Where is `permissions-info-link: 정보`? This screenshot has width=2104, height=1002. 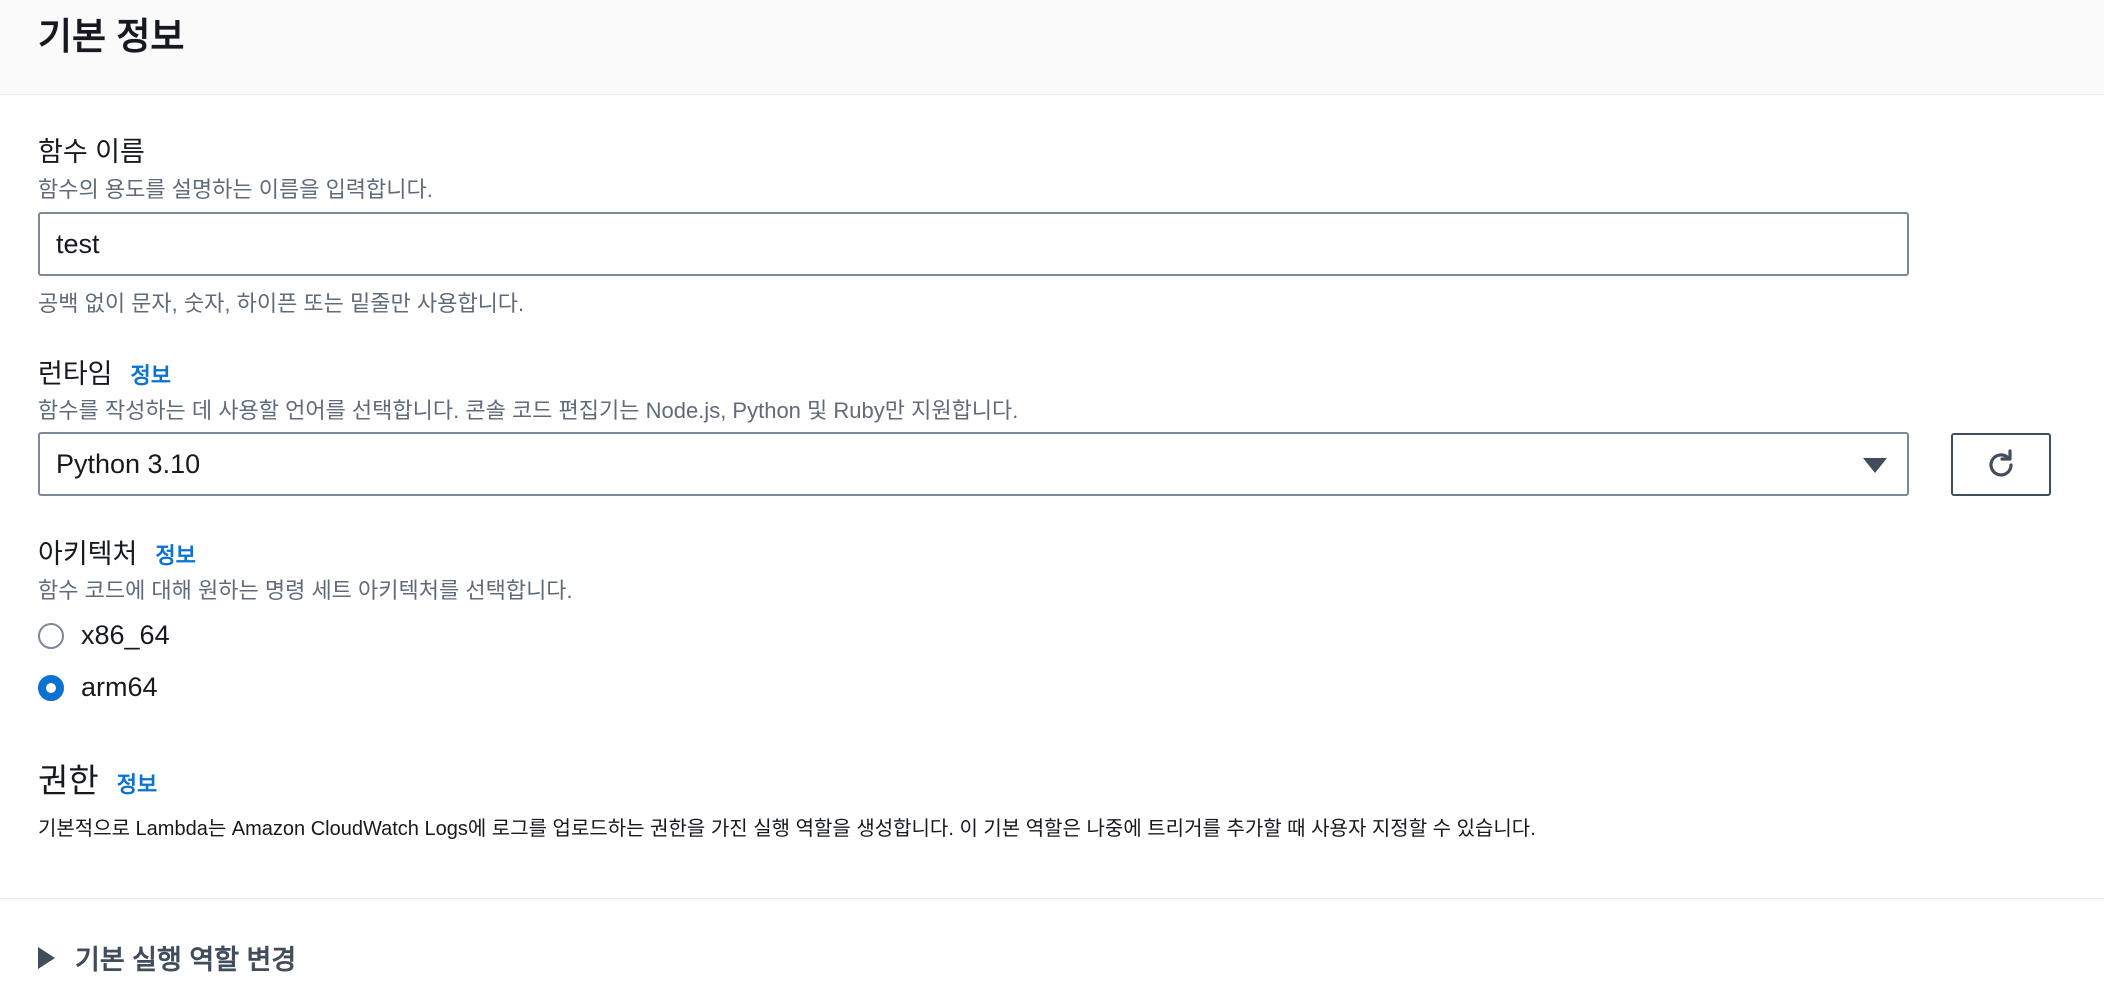 permissions-info-link: 정보 is located at coordinates (137, 784).